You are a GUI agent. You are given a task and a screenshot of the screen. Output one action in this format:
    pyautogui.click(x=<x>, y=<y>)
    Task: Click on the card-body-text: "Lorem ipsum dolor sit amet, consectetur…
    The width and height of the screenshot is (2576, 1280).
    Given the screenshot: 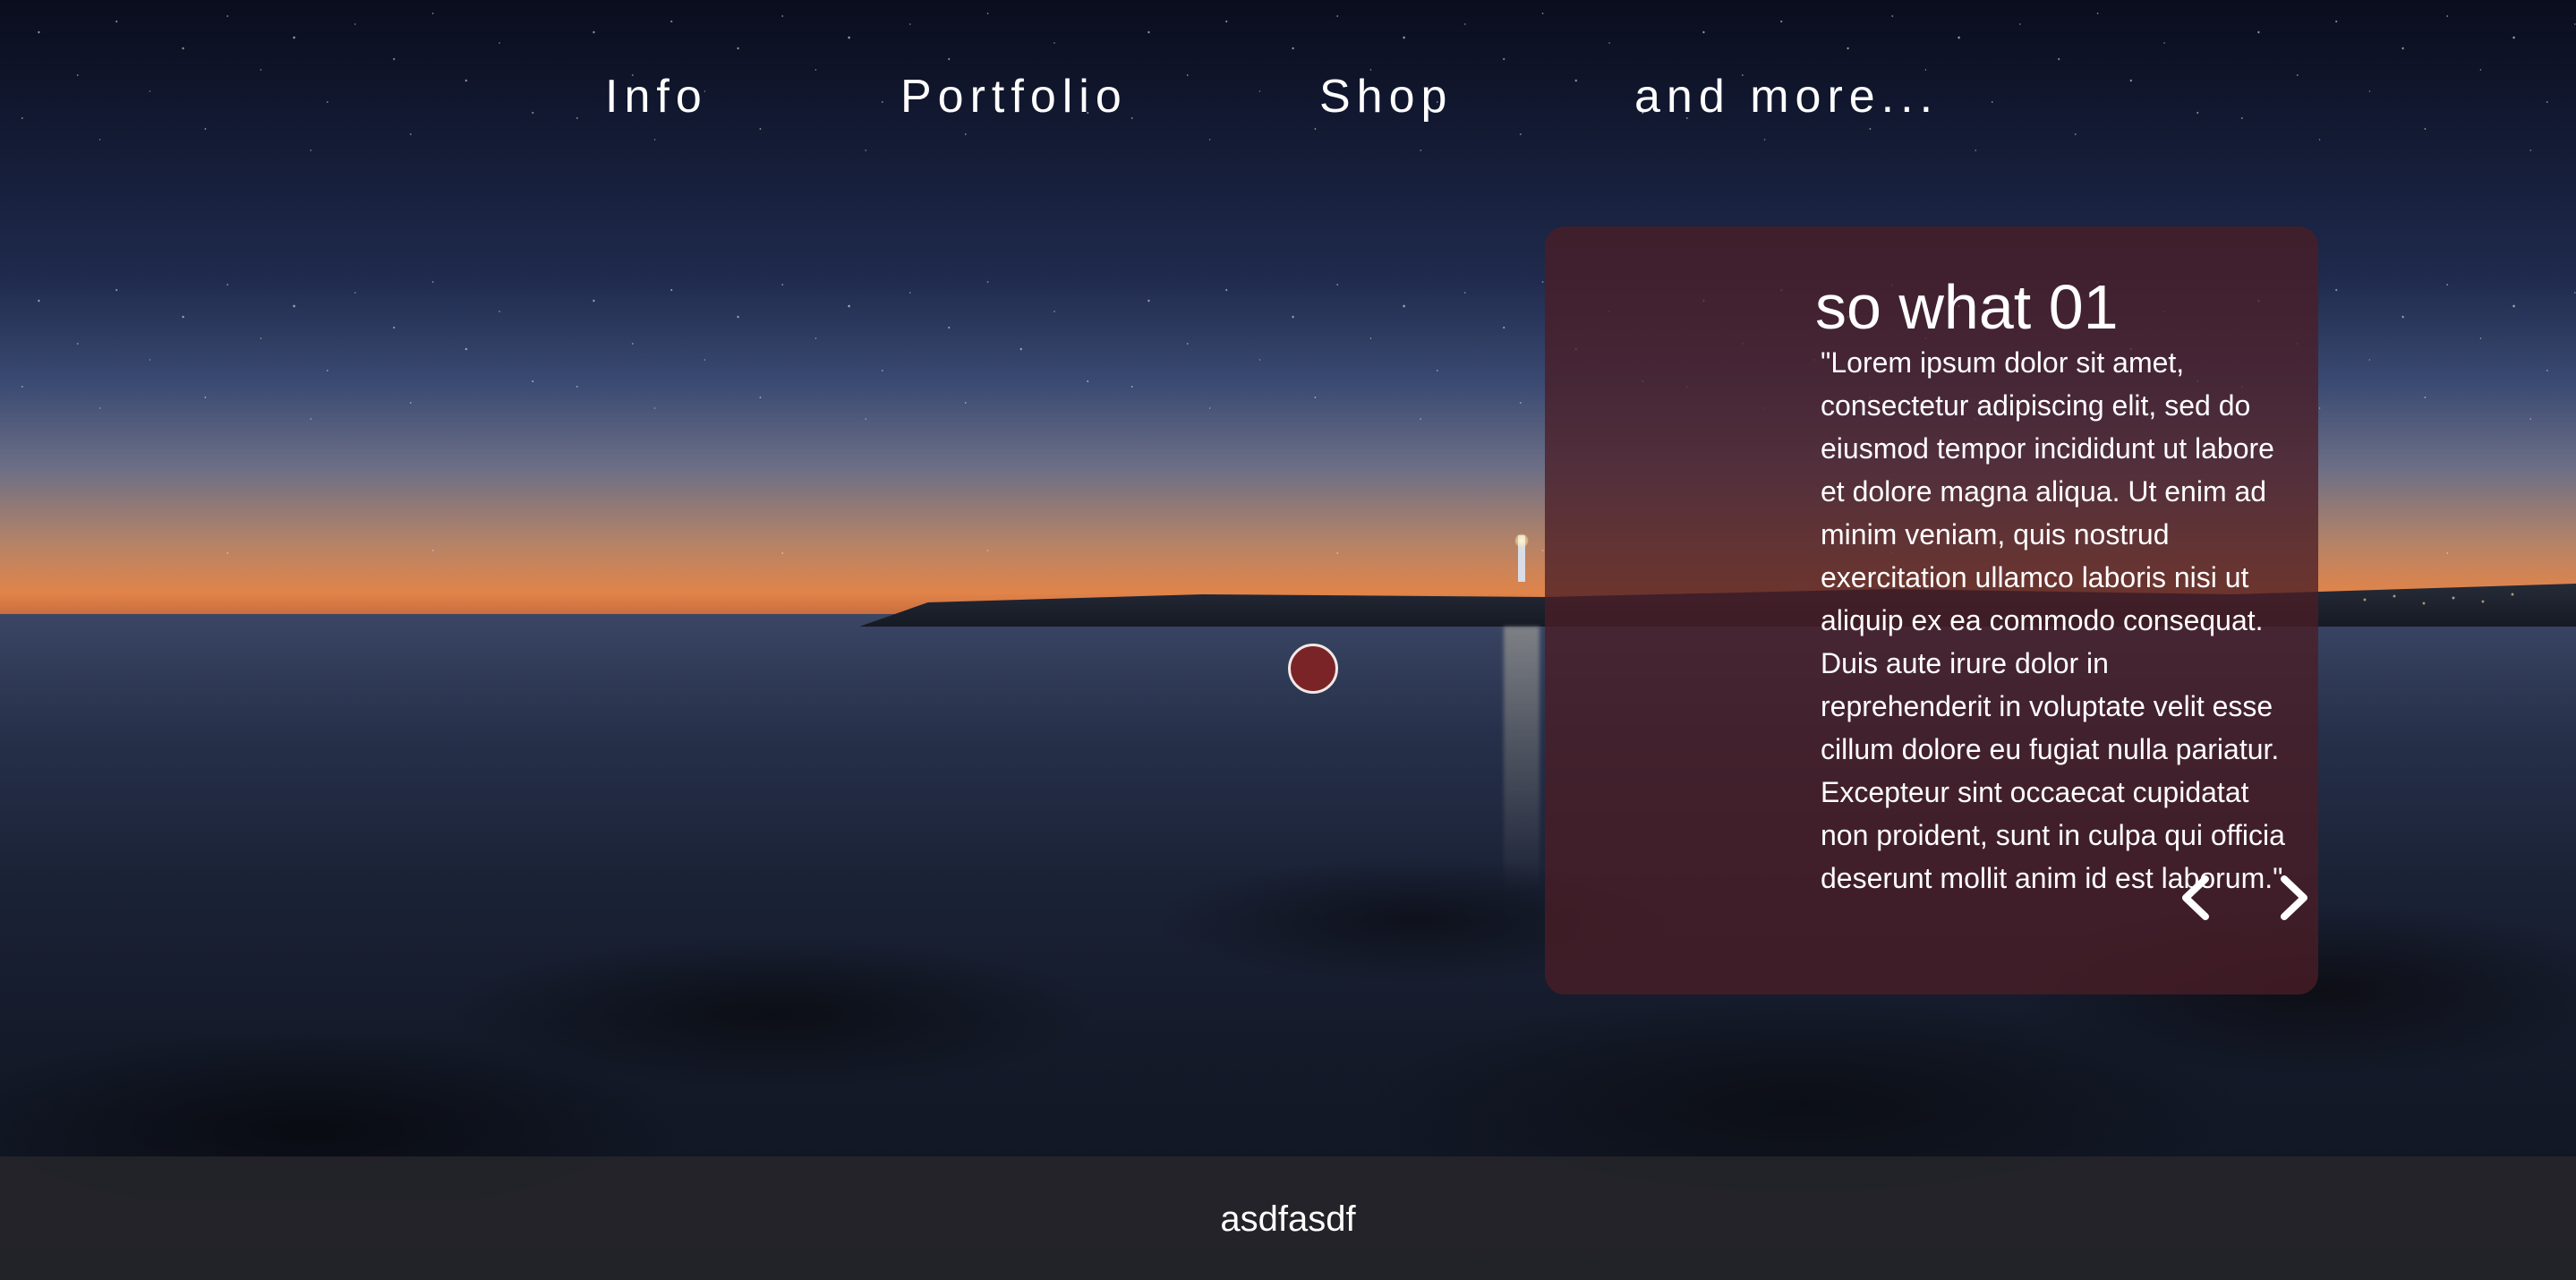 What is the action you would take?
    pyautogui.click(x=2053, y=620)
    